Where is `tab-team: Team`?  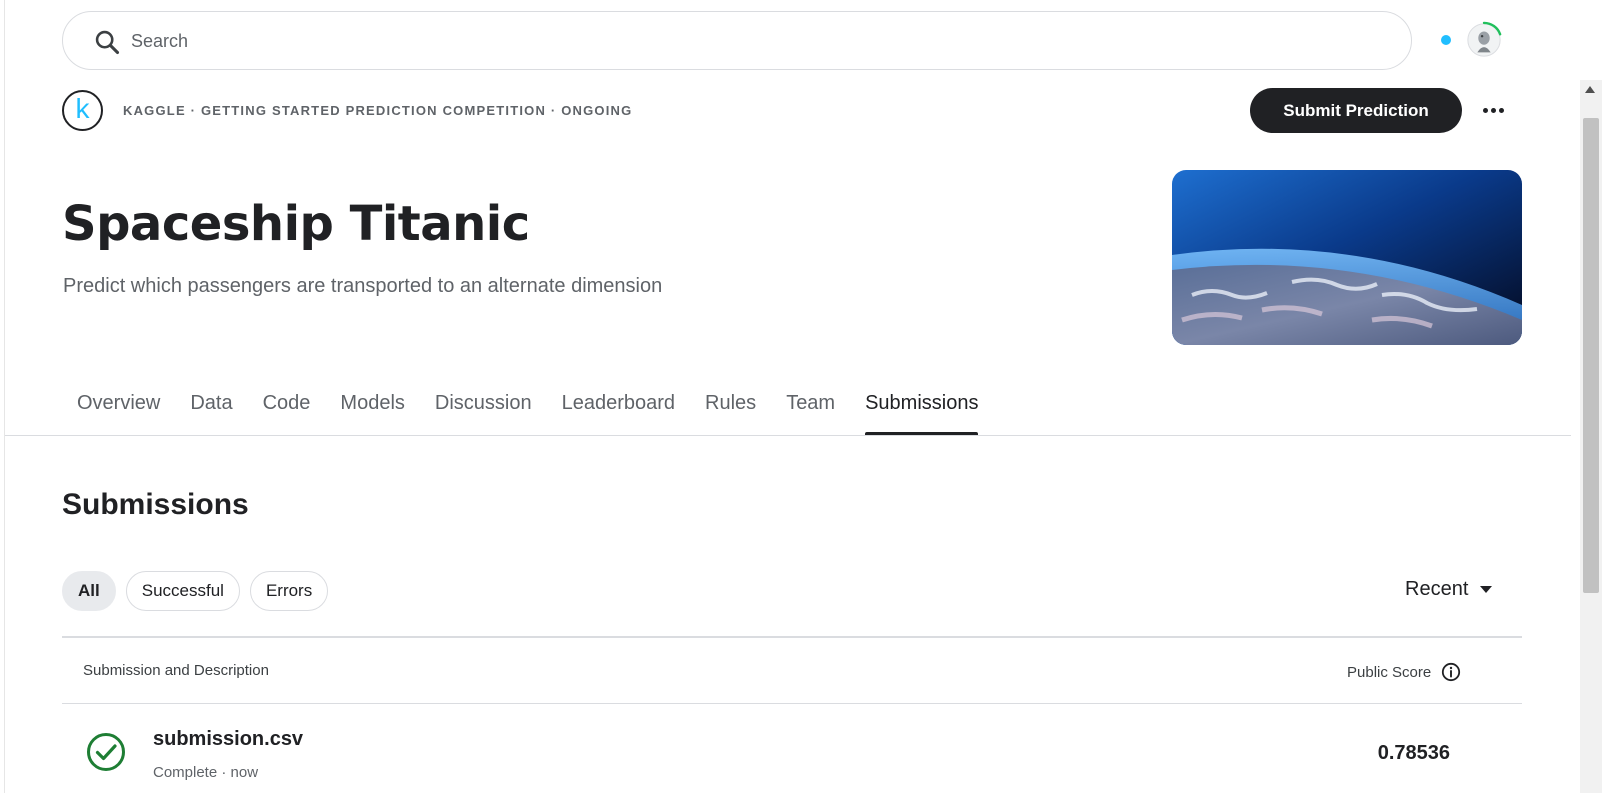
tab-team: Team is located at coordinates (810, 412).